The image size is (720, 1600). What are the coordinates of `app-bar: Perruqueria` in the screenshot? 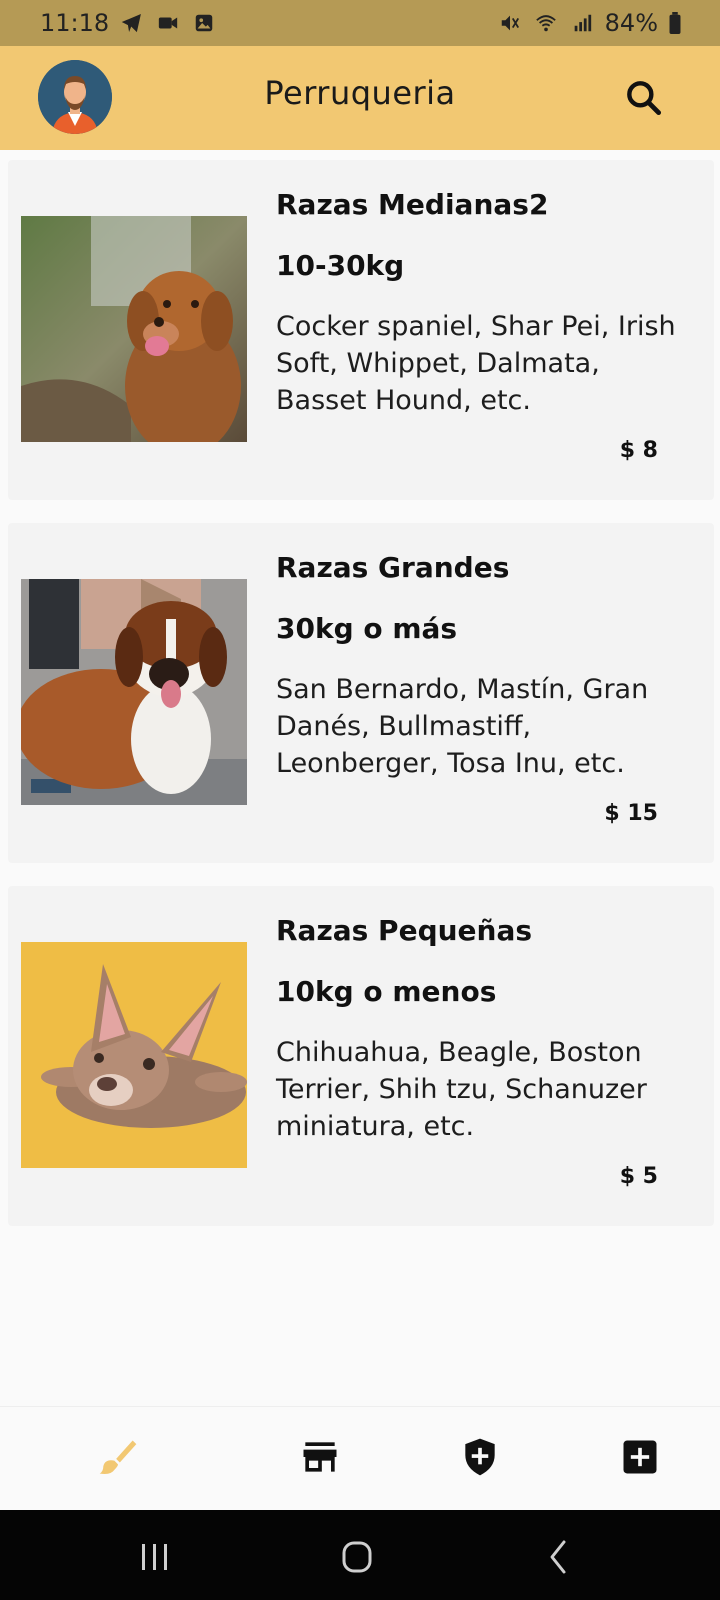 It's located at (360, 98).